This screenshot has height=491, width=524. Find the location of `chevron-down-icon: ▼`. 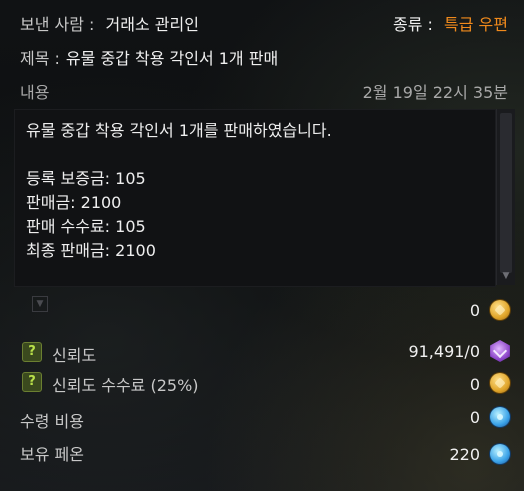

chevron-down-icon: ▼ is located at coordinates (40, 304).